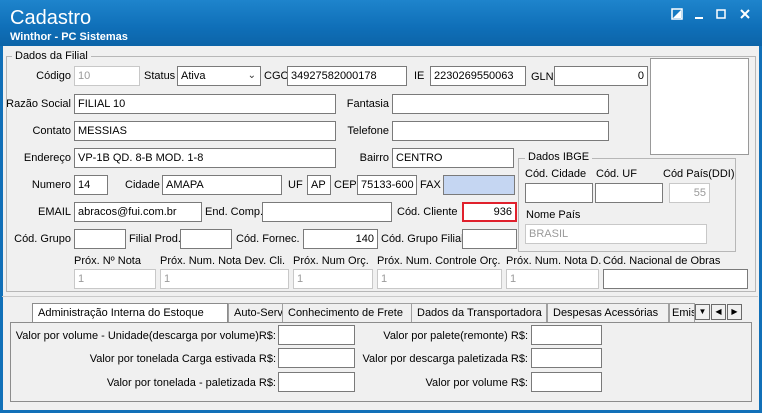  I want to click on cod-cidade-field, so click(559, 193).